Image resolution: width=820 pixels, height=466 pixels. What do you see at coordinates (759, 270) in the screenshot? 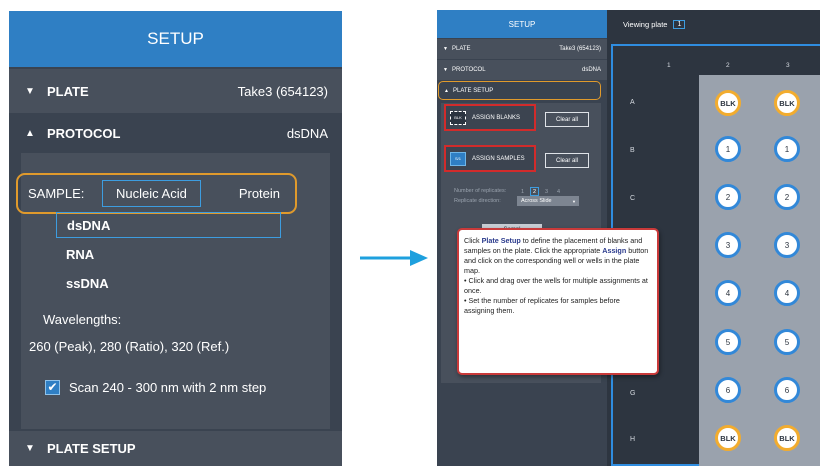
I see `plate-assigned-columns` at bounding box center [759, 270].